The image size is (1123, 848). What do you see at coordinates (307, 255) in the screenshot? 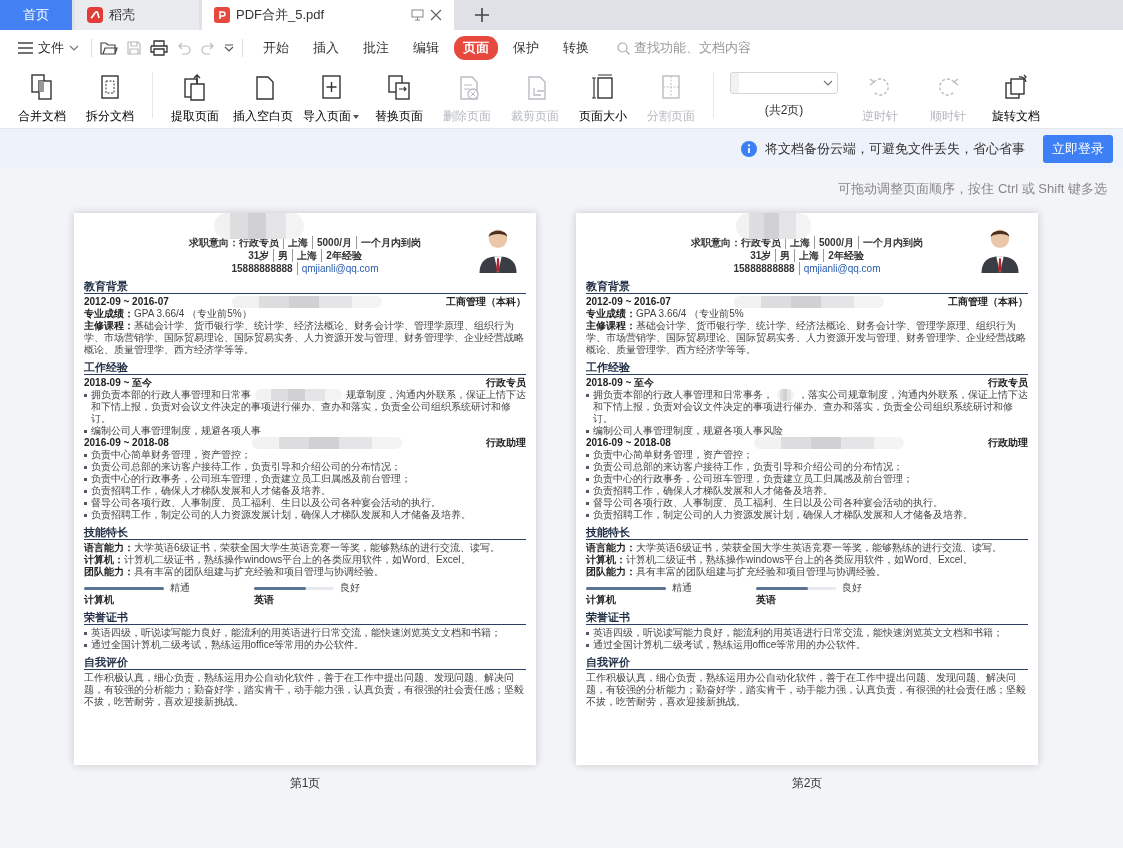
I see `info-text: 上海` at bounding box center [307, 255].